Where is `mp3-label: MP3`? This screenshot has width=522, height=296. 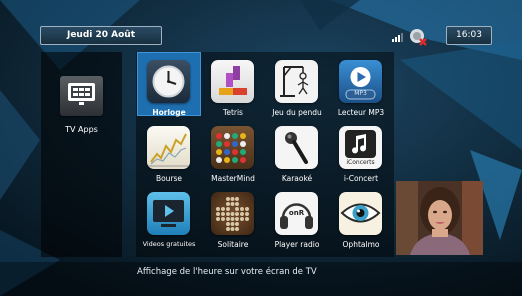 mp3-label: MP3 is located at coordinates (360, 93).